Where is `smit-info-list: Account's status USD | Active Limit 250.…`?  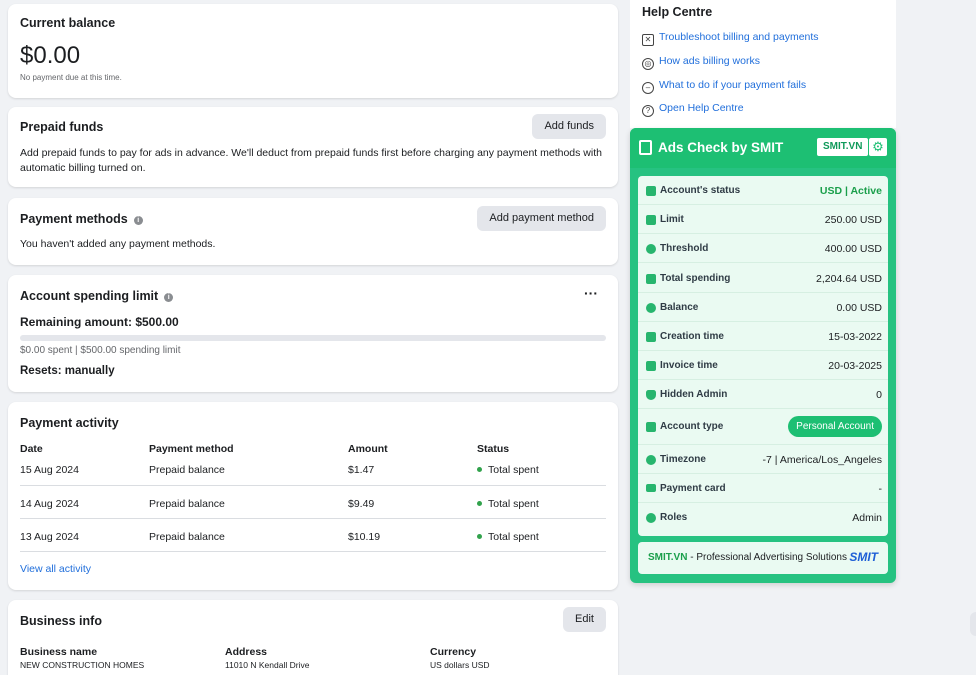
smit-info-list: Account's status USD | Active Limit 250.… is located at coordinates (763, 356).